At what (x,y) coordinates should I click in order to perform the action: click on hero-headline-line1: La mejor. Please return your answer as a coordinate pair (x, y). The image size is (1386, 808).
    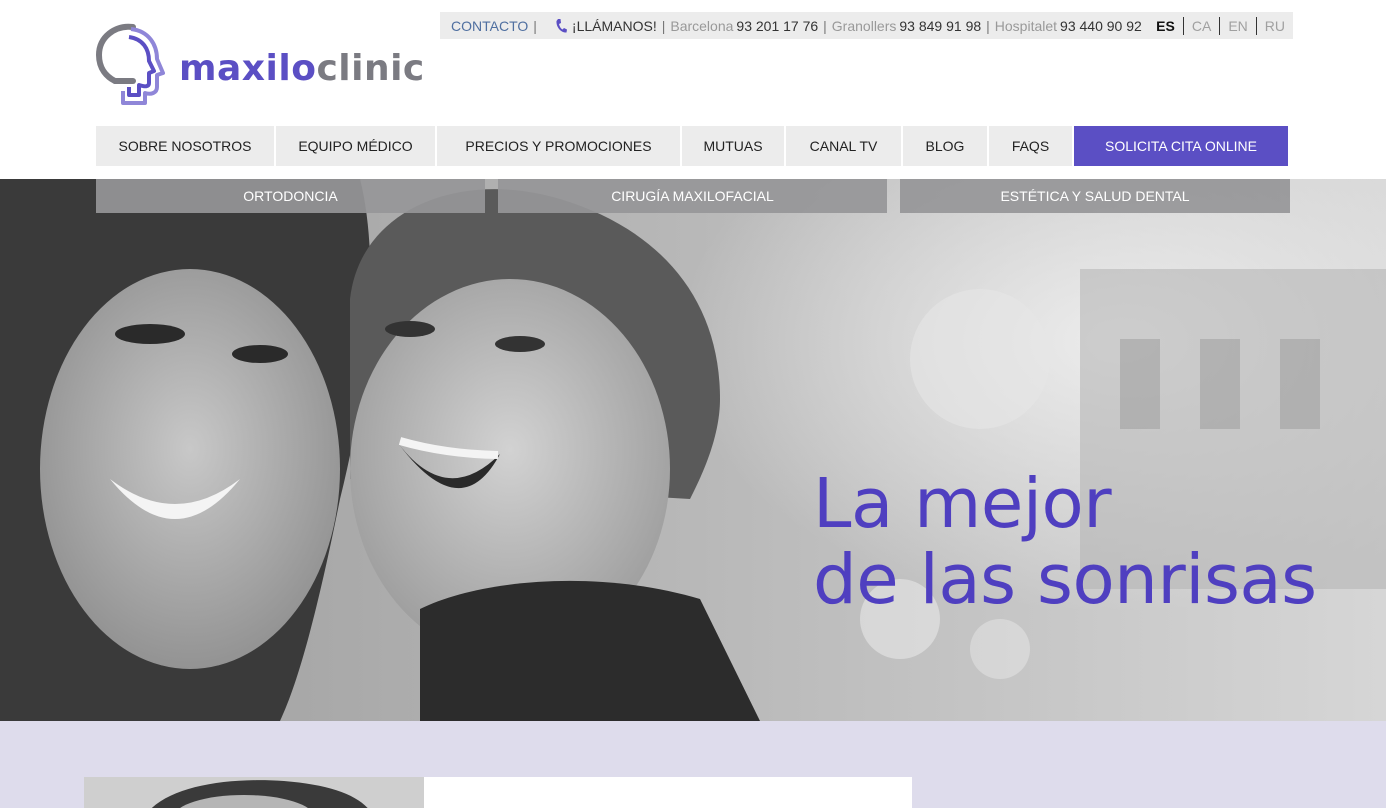
    Looking at the image, I should click on (962, 504).